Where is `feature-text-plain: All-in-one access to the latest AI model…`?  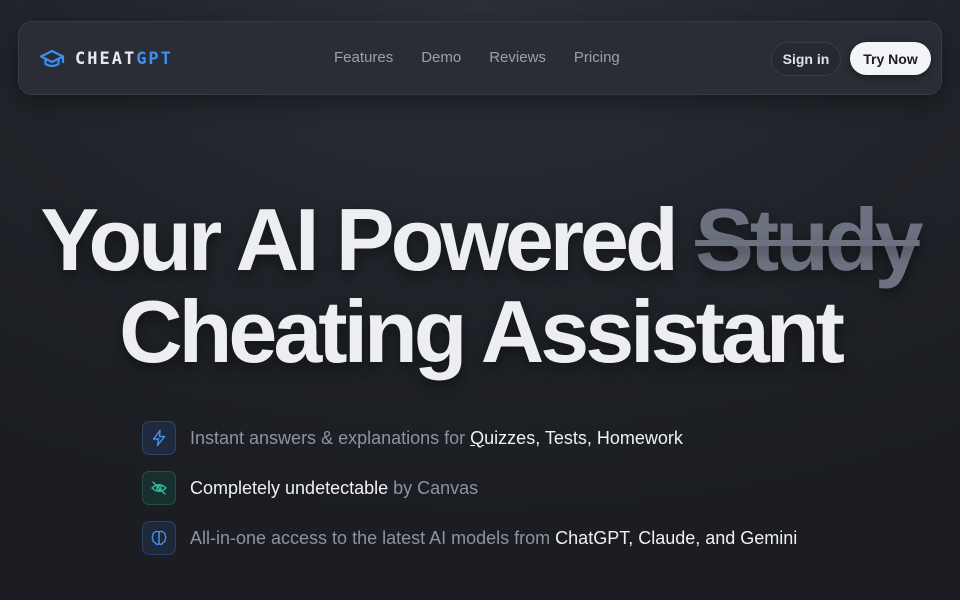 feature-text-plain: All-in-one access to the latest AI model… is located at coordinates (373, 537).